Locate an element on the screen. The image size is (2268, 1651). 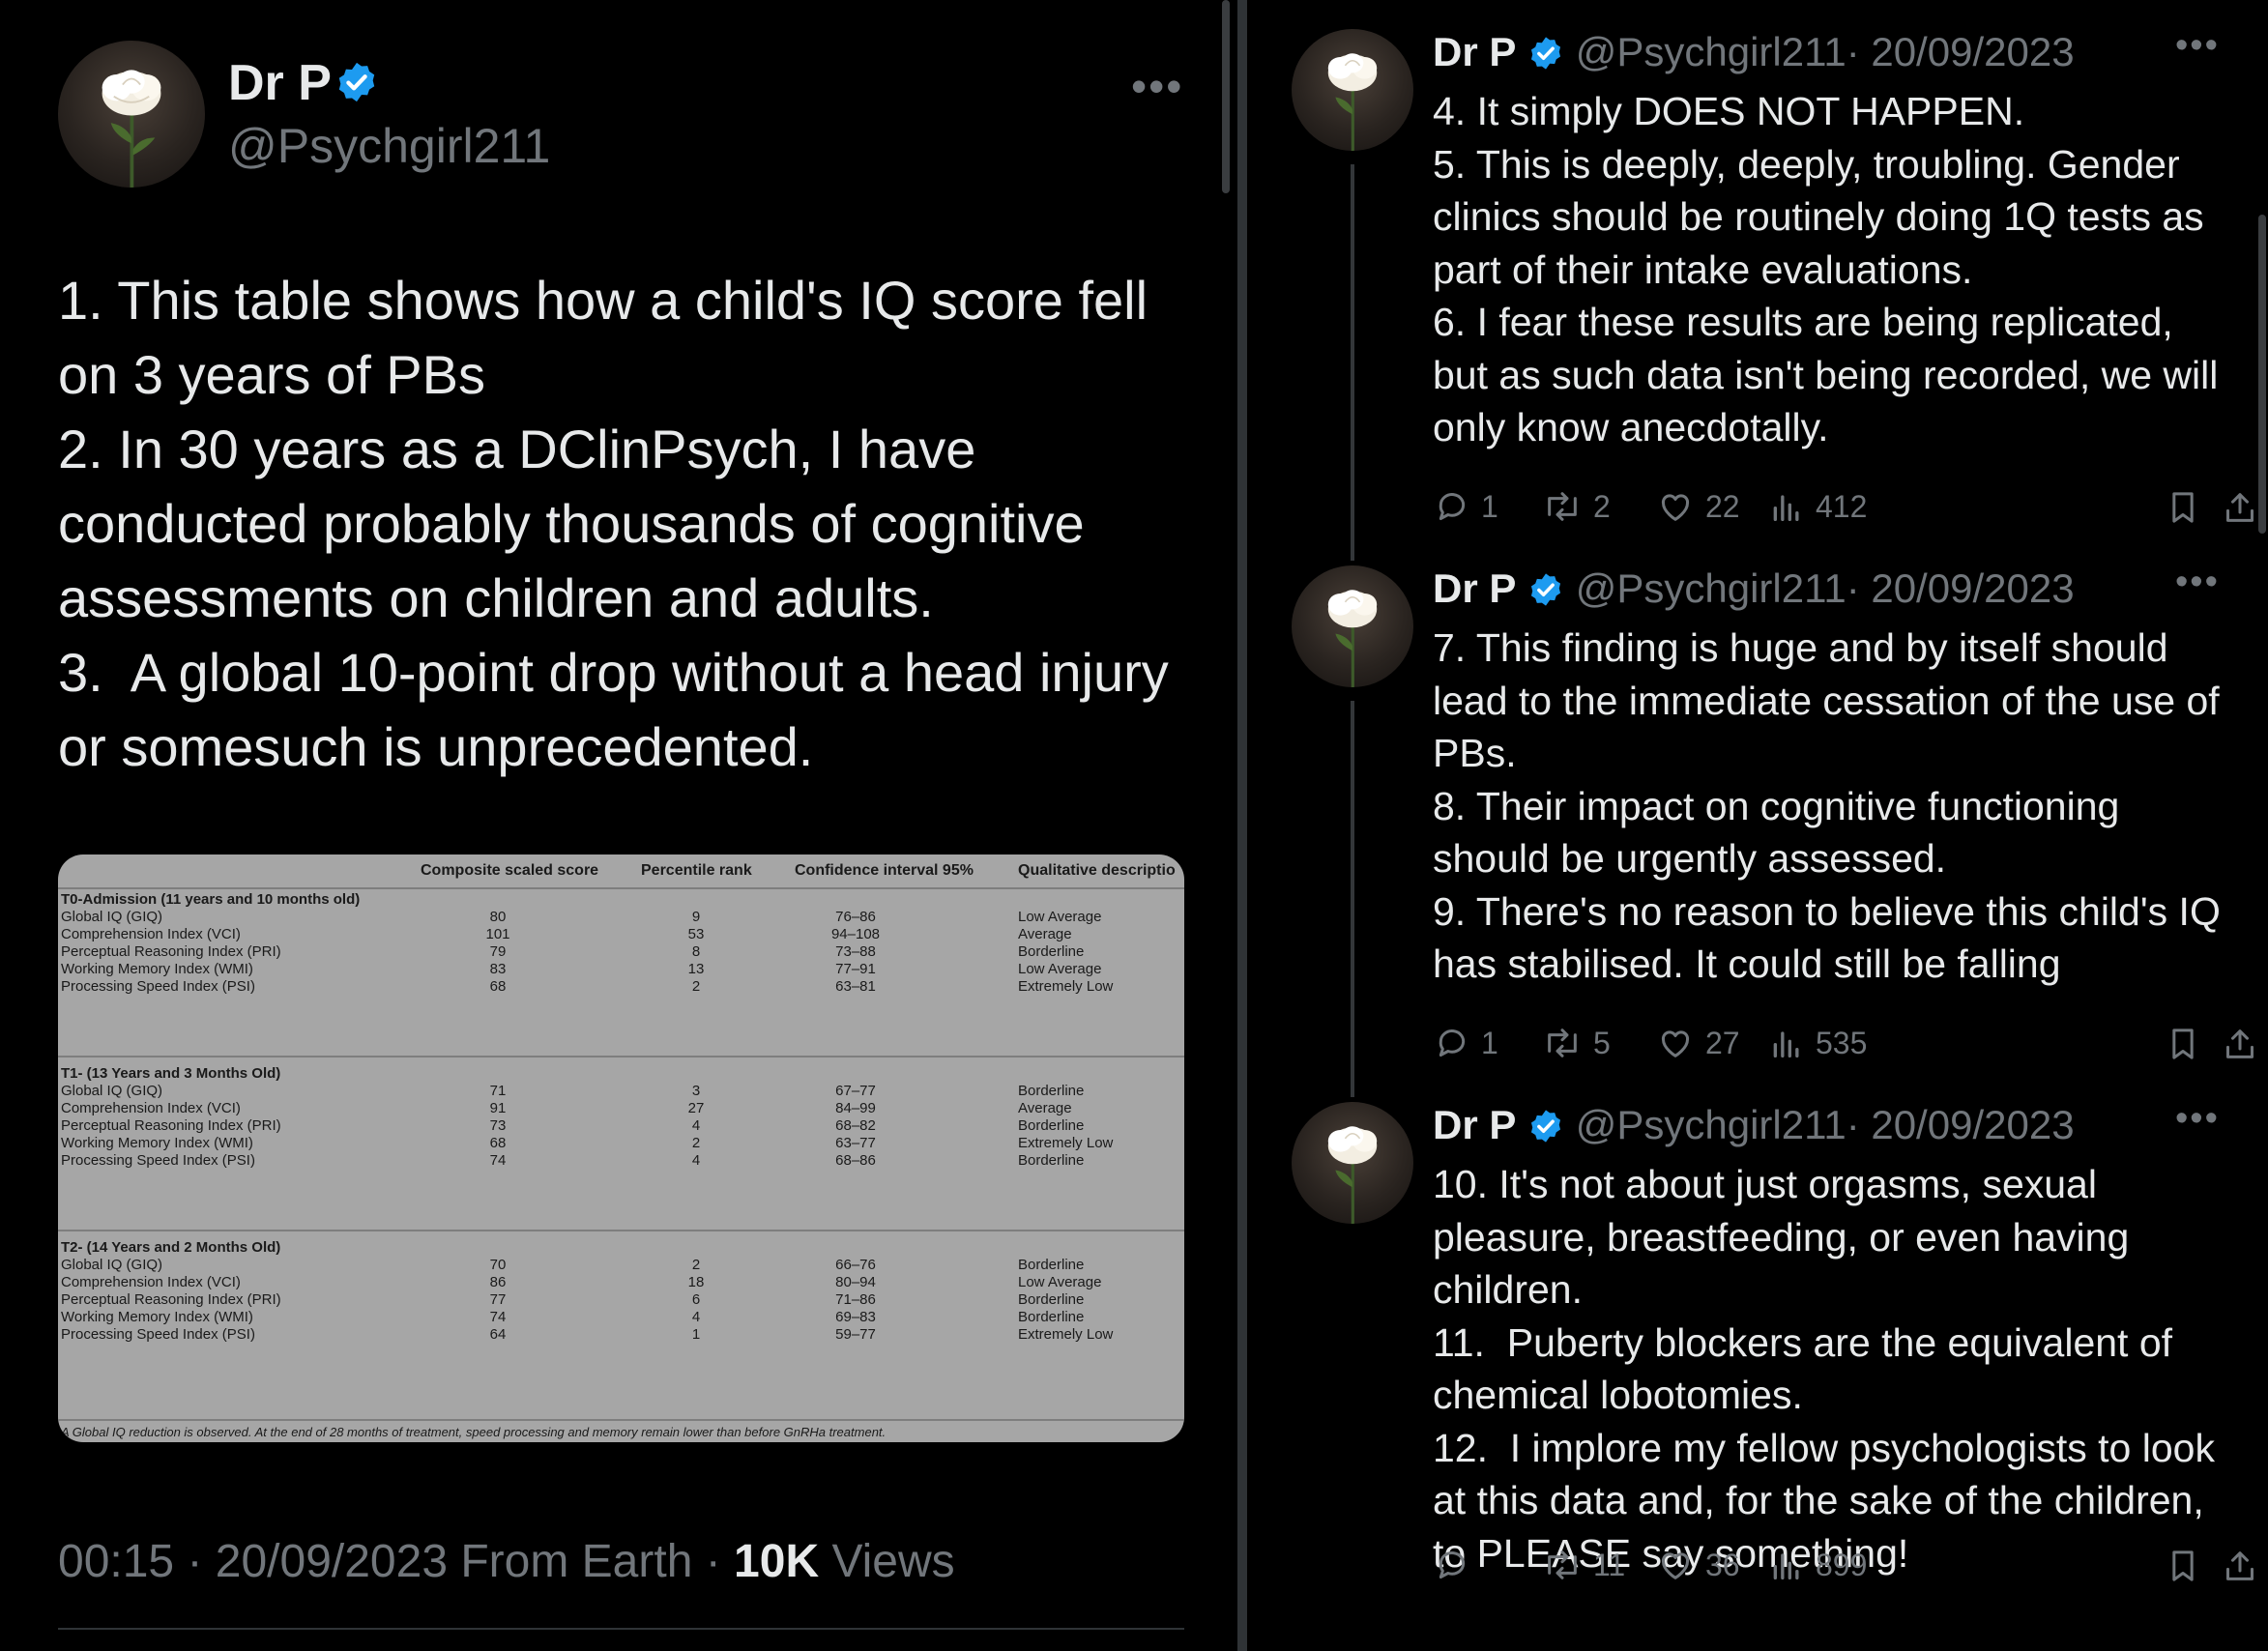
share-icon is located at coordinates (2239, 507).